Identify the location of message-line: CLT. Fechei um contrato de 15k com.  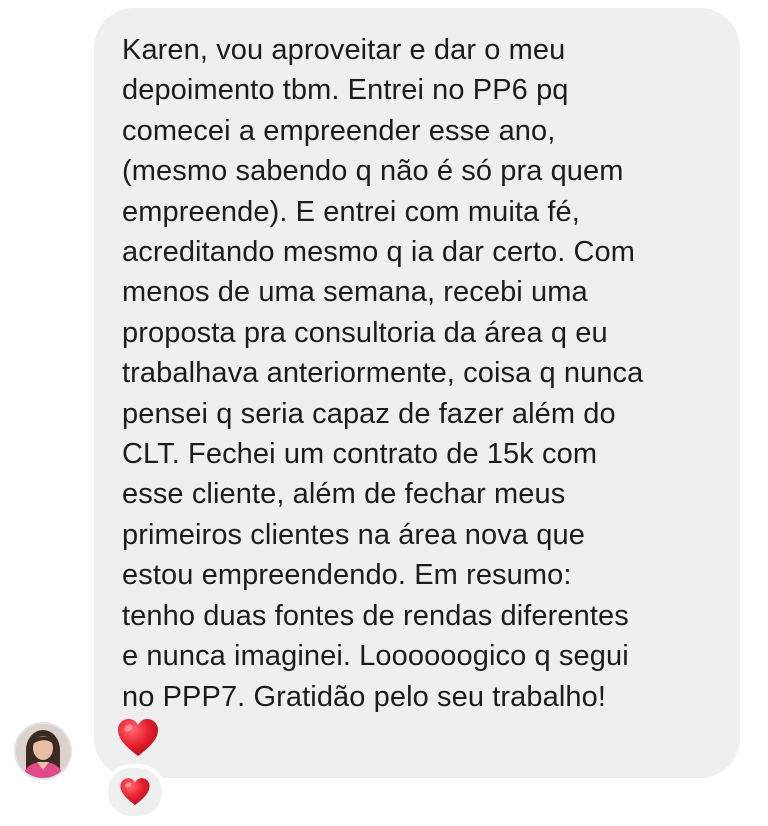
(360, 454).